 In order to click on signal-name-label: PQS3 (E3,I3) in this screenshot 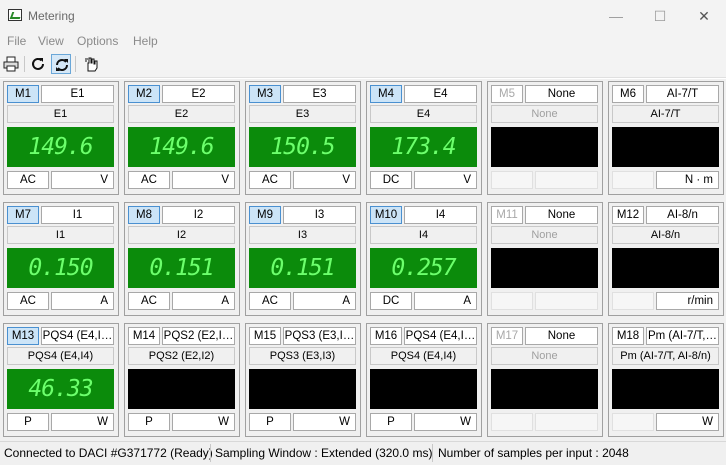, I will do `click(302, 356)`.